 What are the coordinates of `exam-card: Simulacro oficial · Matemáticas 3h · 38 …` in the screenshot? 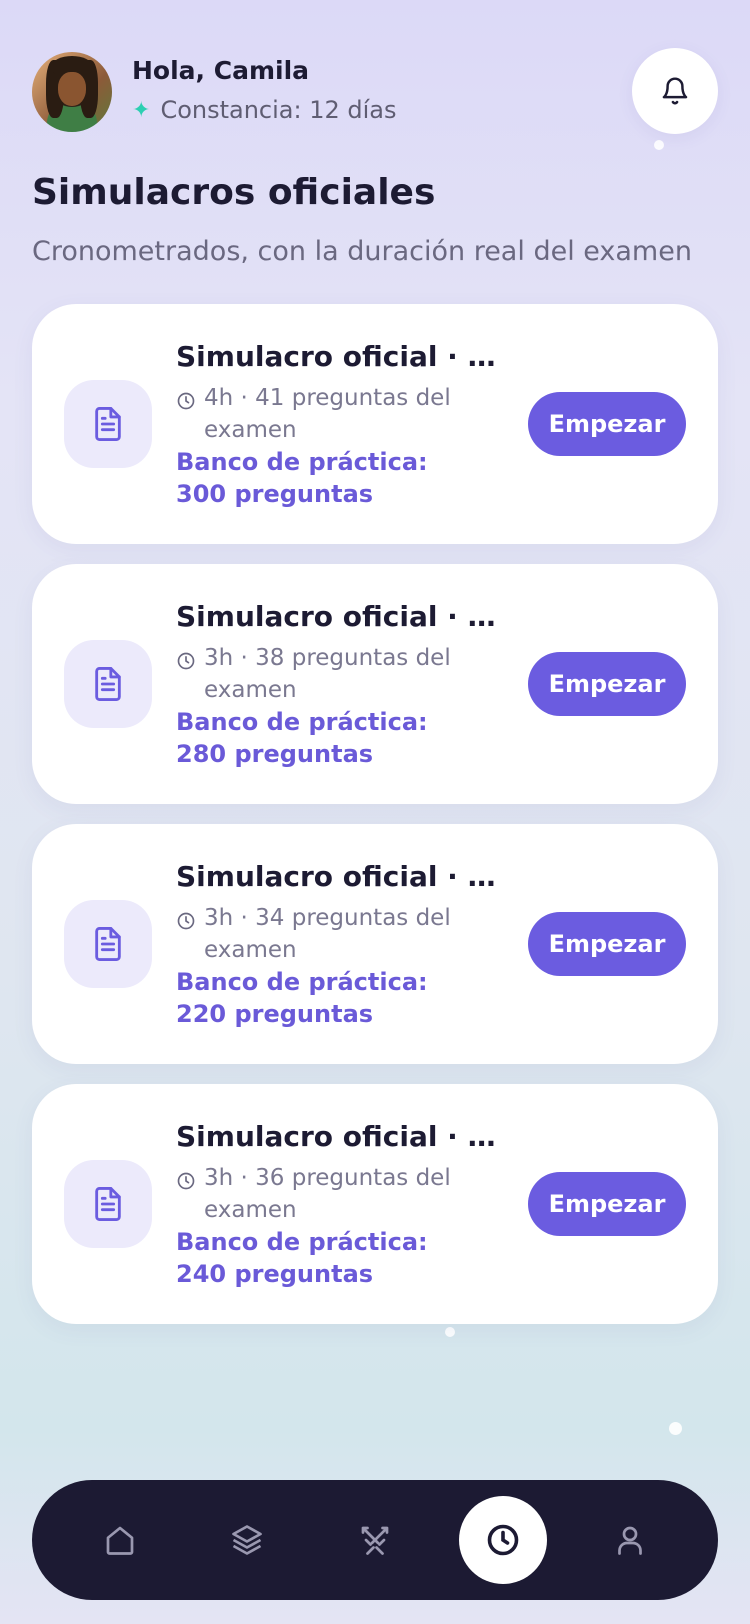 It's located at (375, 684).